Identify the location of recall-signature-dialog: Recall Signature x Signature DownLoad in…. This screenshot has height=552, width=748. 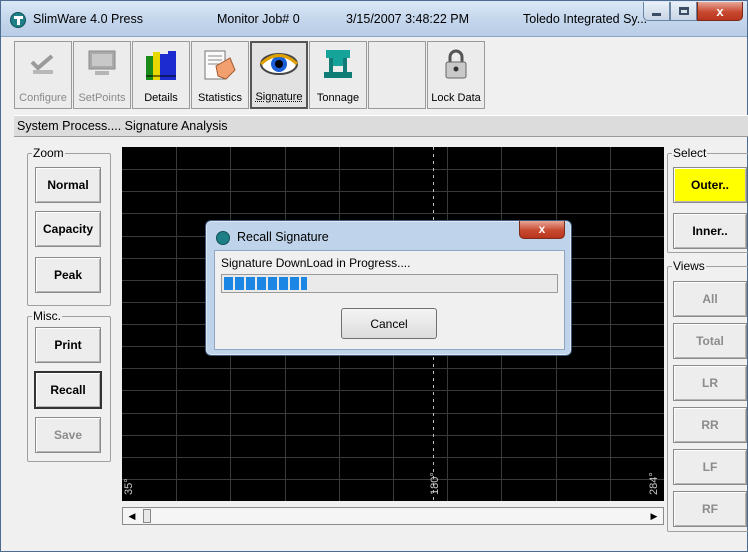
(388, 288).